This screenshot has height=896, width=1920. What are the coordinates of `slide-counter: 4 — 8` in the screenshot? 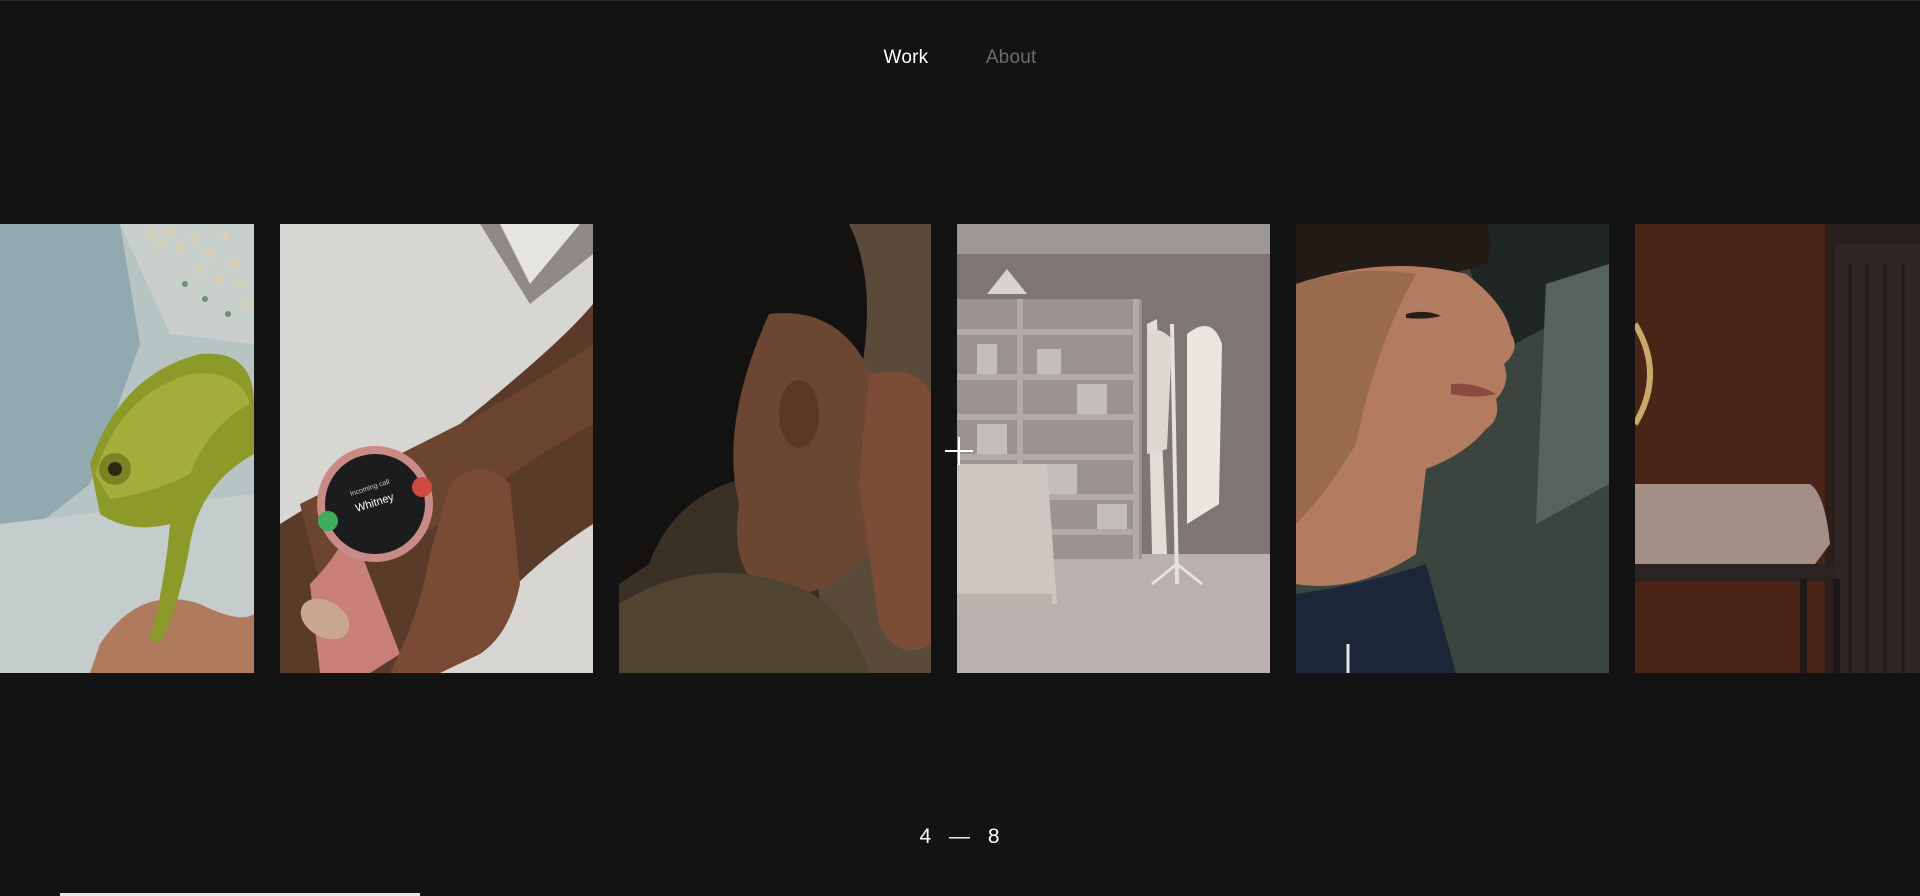 It's located at (960, 837).